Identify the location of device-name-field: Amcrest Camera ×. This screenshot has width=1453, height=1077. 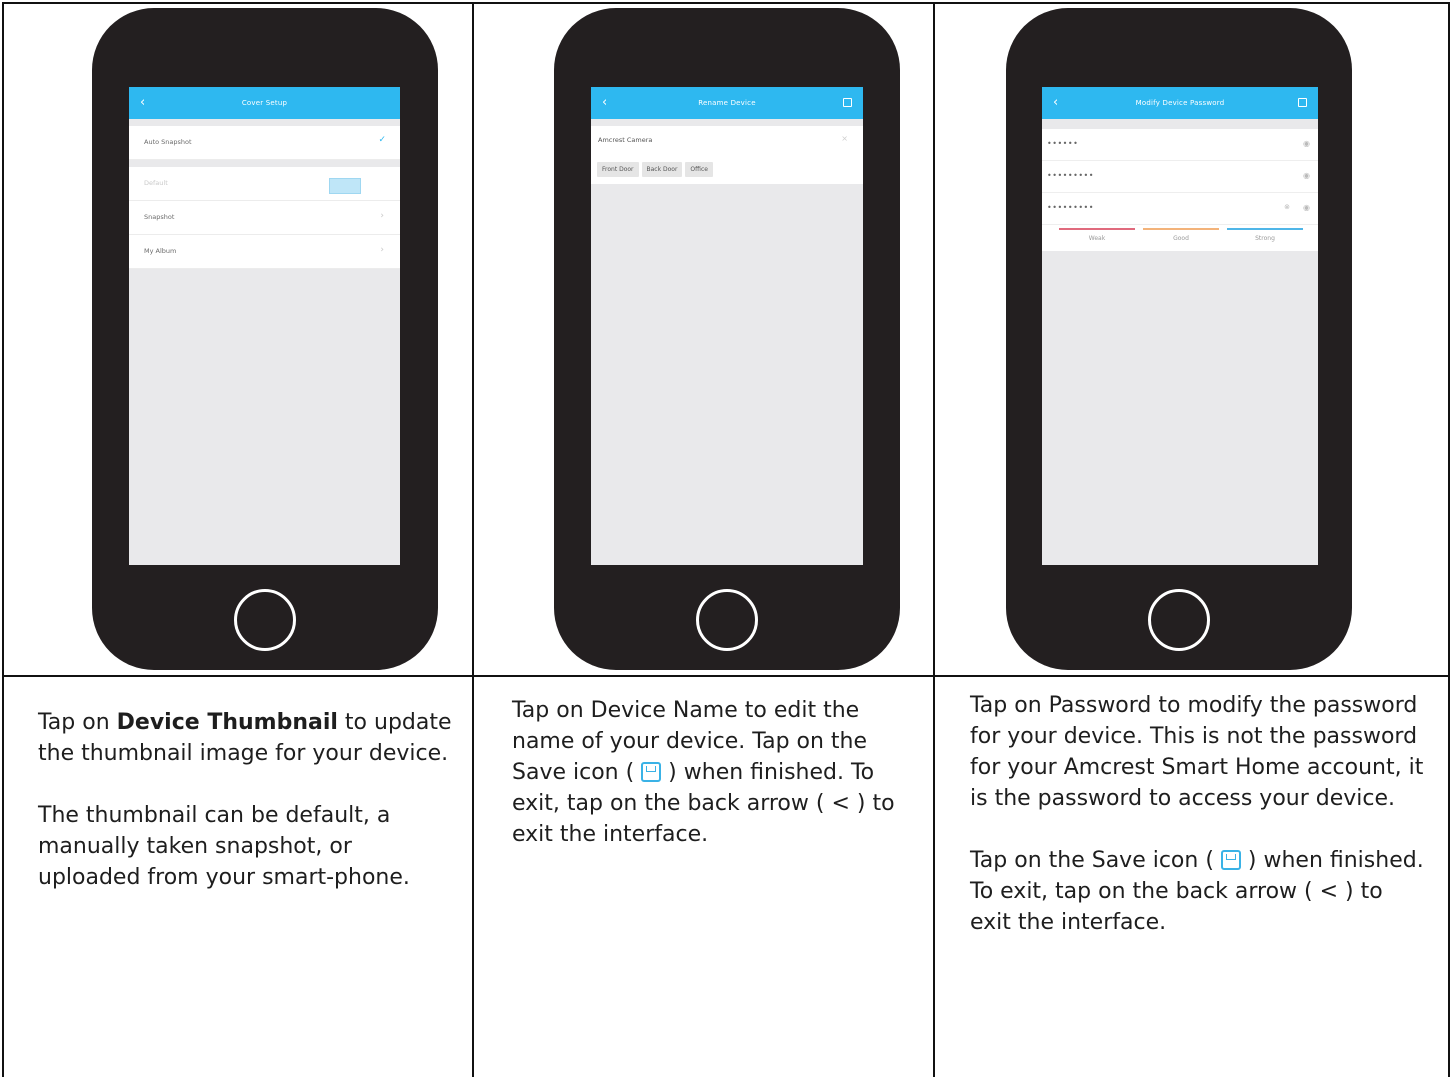
(727, 139).